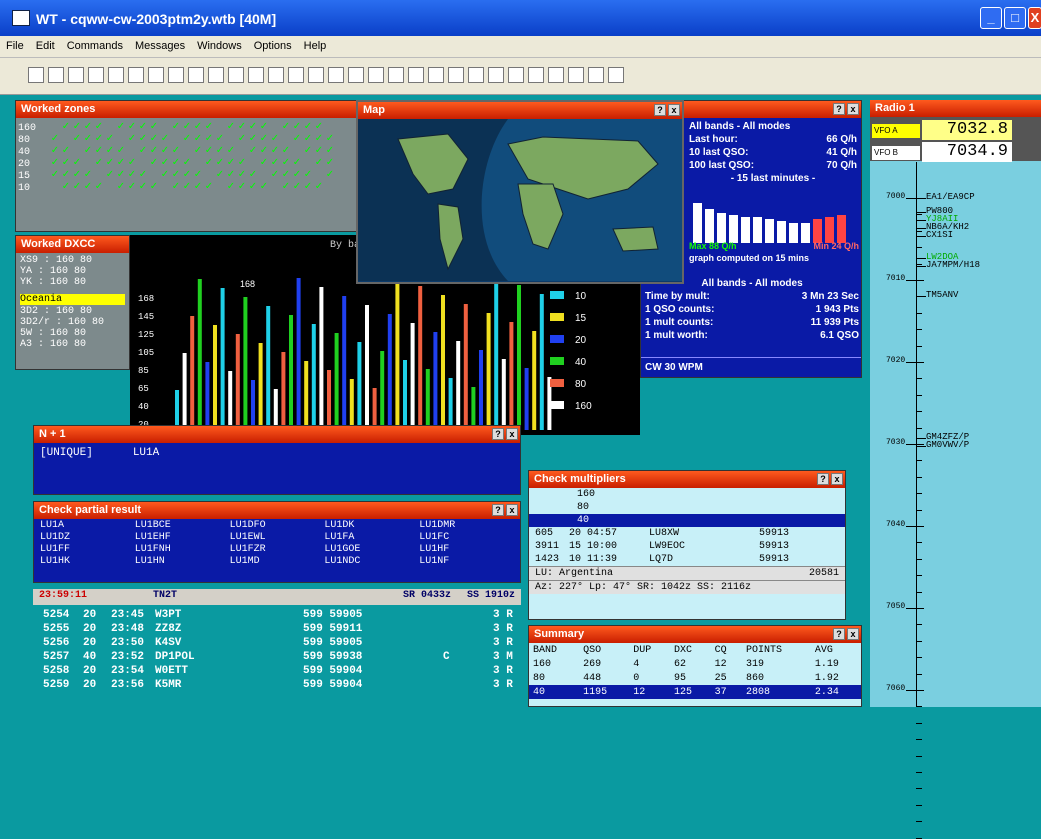 The height and width of the screenshot is (839, 1041). I want to click on spot-call: EA1/EA9CP, so click(950, 197).